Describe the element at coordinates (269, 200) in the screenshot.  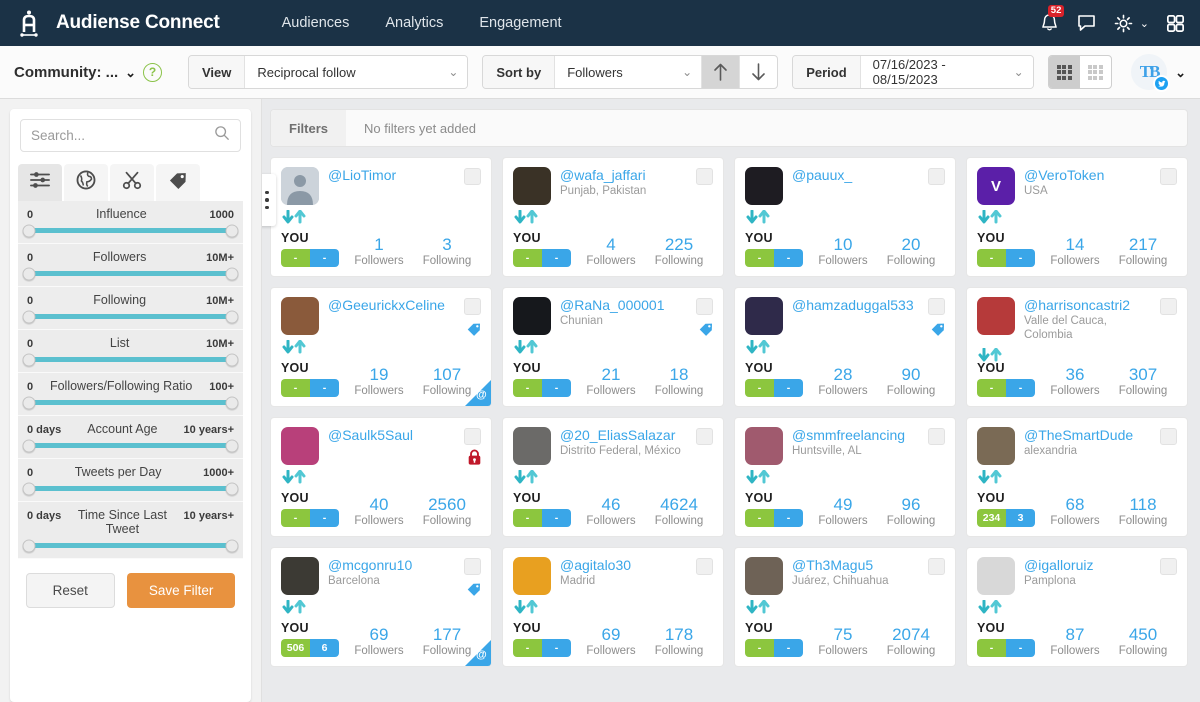
I see `sidebar-drag-handle` at that location.